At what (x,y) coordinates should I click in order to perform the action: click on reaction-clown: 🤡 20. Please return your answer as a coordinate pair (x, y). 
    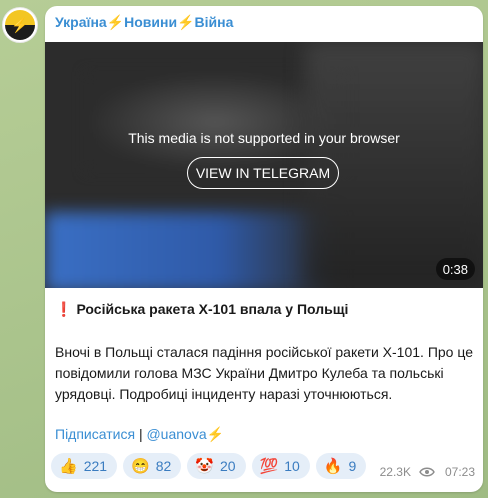
    Looking at the image, I should click on (216, 466).